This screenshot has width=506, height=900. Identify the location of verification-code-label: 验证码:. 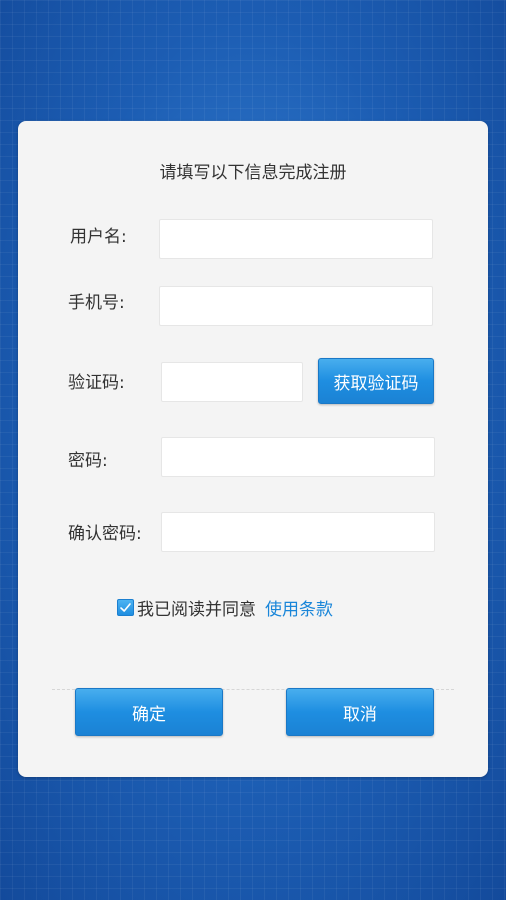
(96, 383).